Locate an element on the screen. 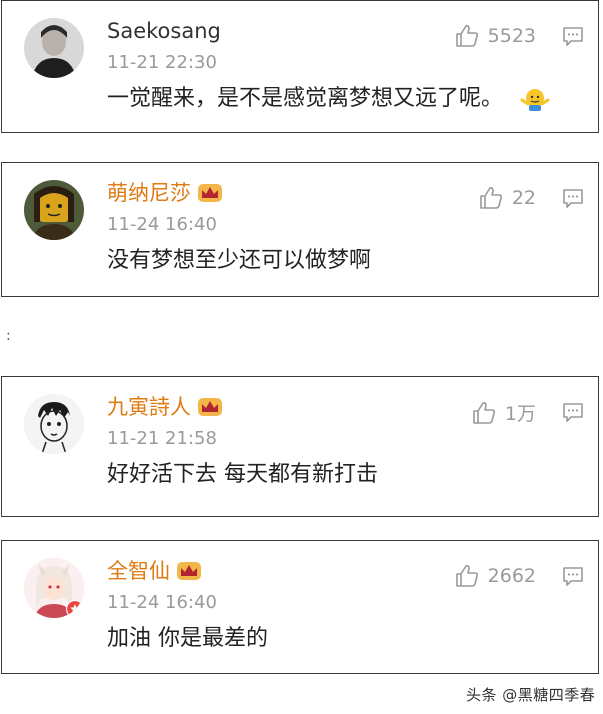 This screenshot has height=714, width=603. timestamp: 11-21 22:30 is located at coordinates (162, 62).